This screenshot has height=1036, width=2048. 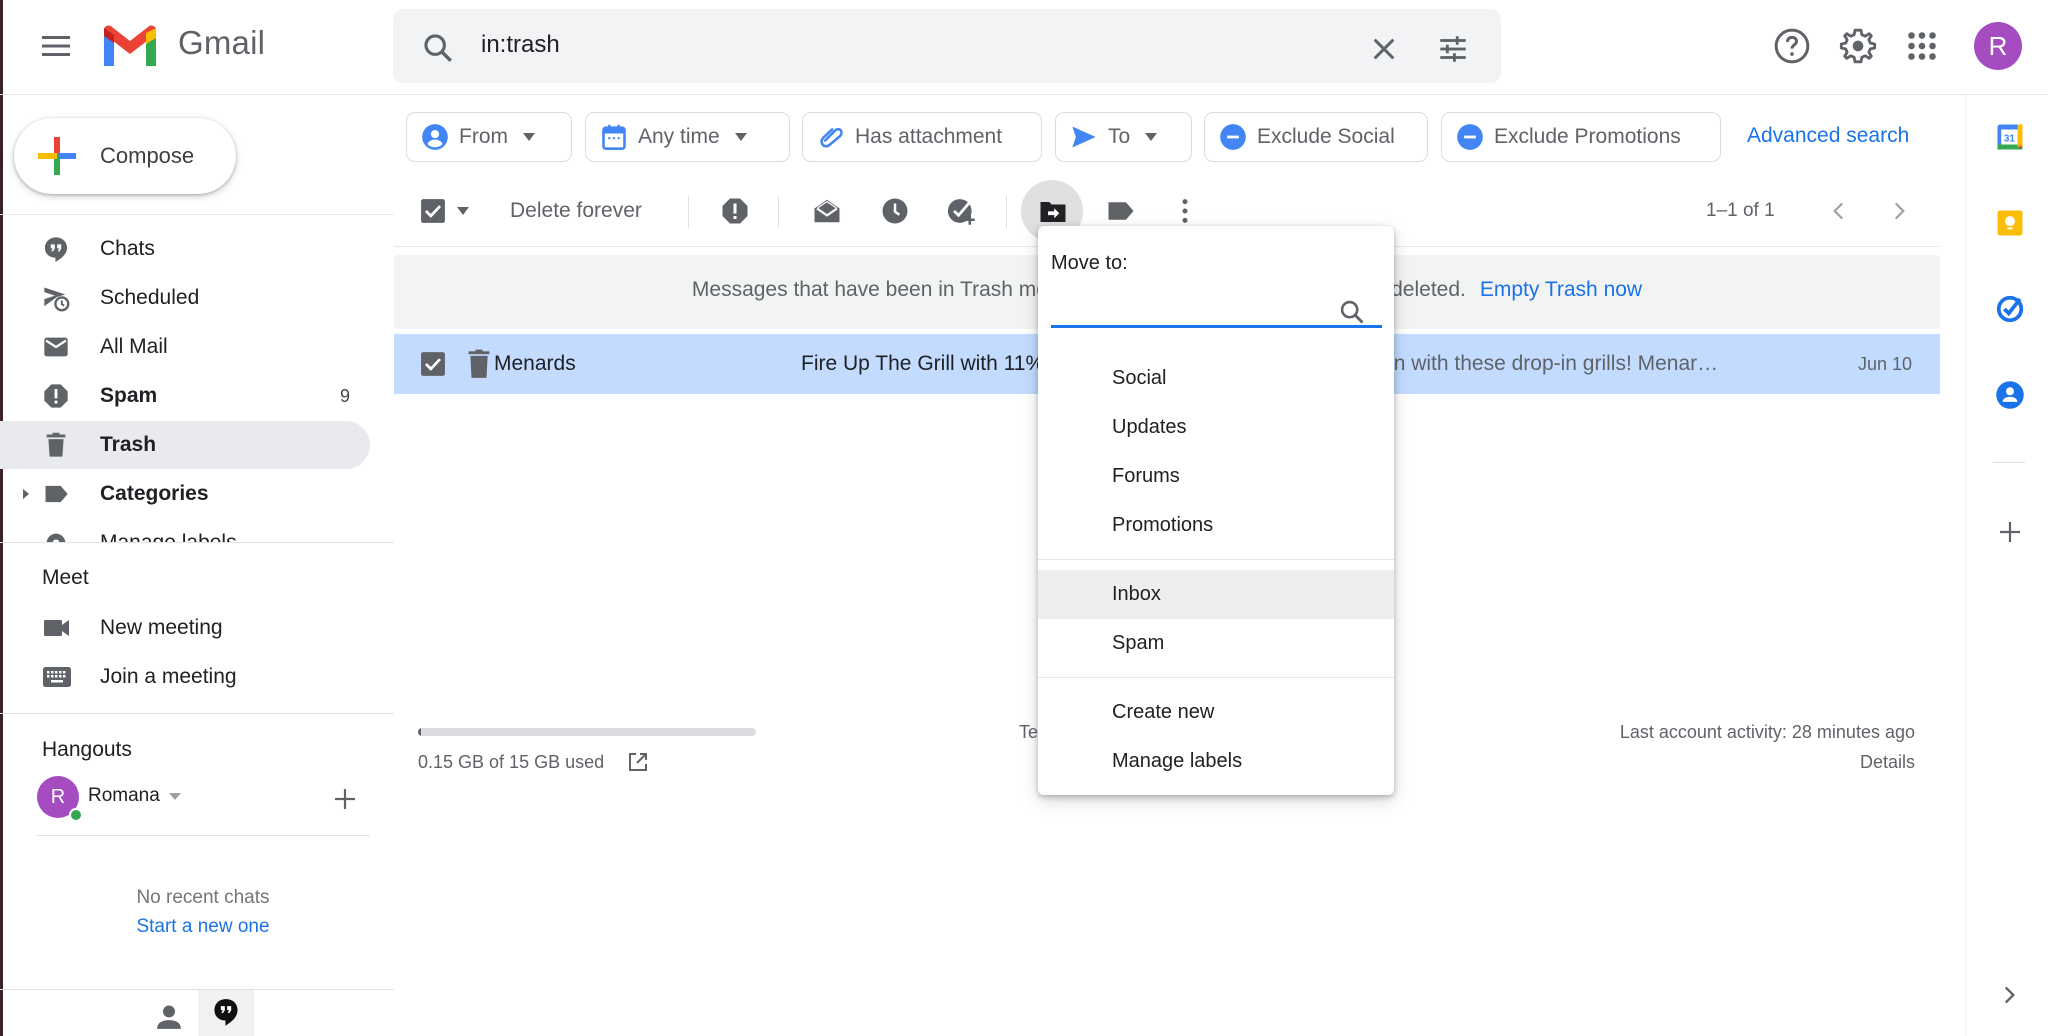 I want to click on sidebar-item-scheduled: Scheduled, so click(x=185, y=298).